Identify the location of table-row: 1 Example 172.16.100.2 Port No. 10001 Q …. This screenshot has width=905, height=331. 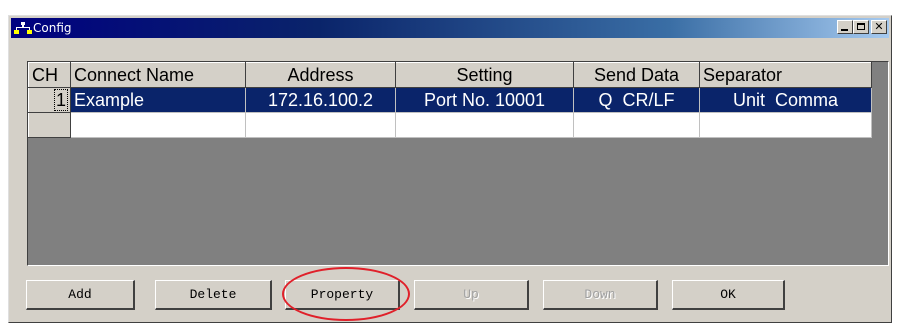
(450, 100).